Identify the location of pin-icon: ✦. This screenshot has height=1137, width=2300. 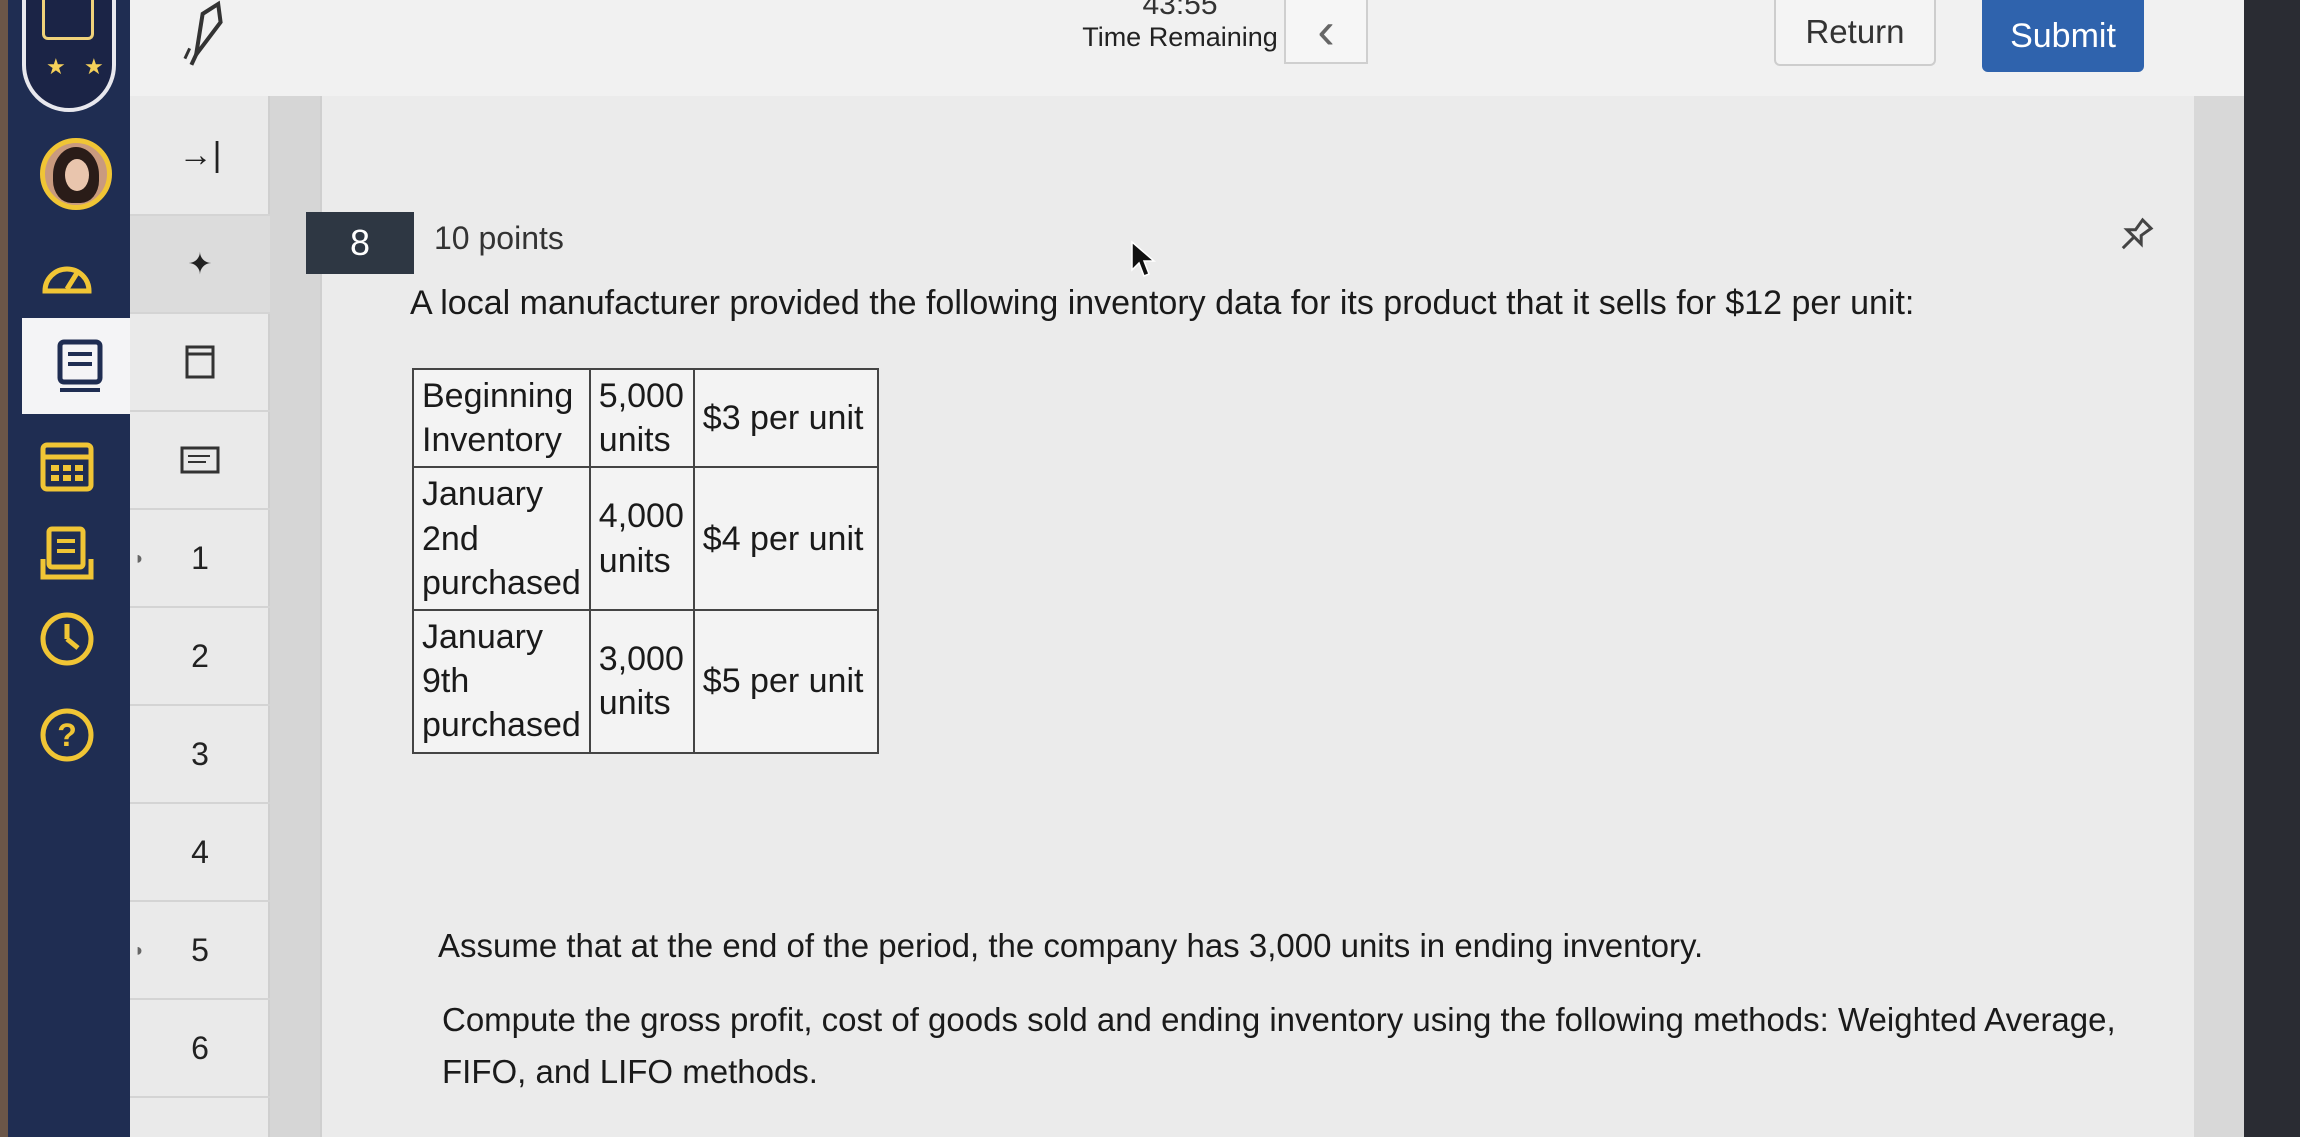
(200, 264).